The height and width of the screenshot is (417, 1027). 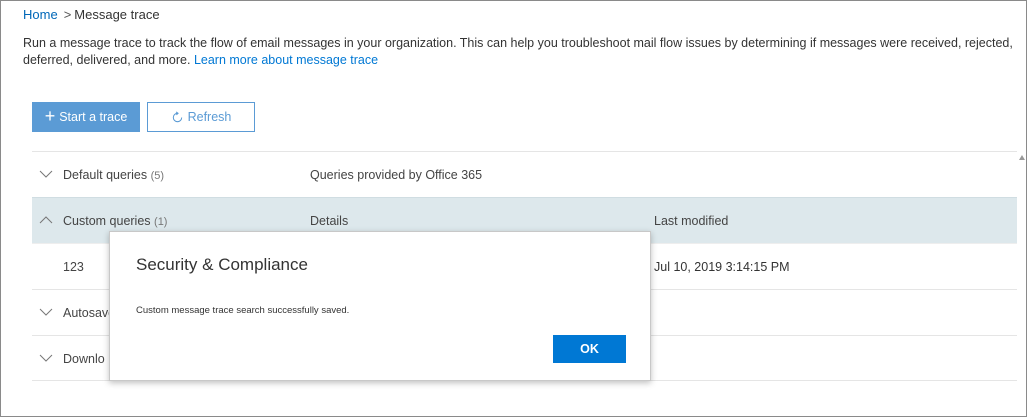 I want to click on autosaved-queries-label: Autosave, so click(x=89, y=313).